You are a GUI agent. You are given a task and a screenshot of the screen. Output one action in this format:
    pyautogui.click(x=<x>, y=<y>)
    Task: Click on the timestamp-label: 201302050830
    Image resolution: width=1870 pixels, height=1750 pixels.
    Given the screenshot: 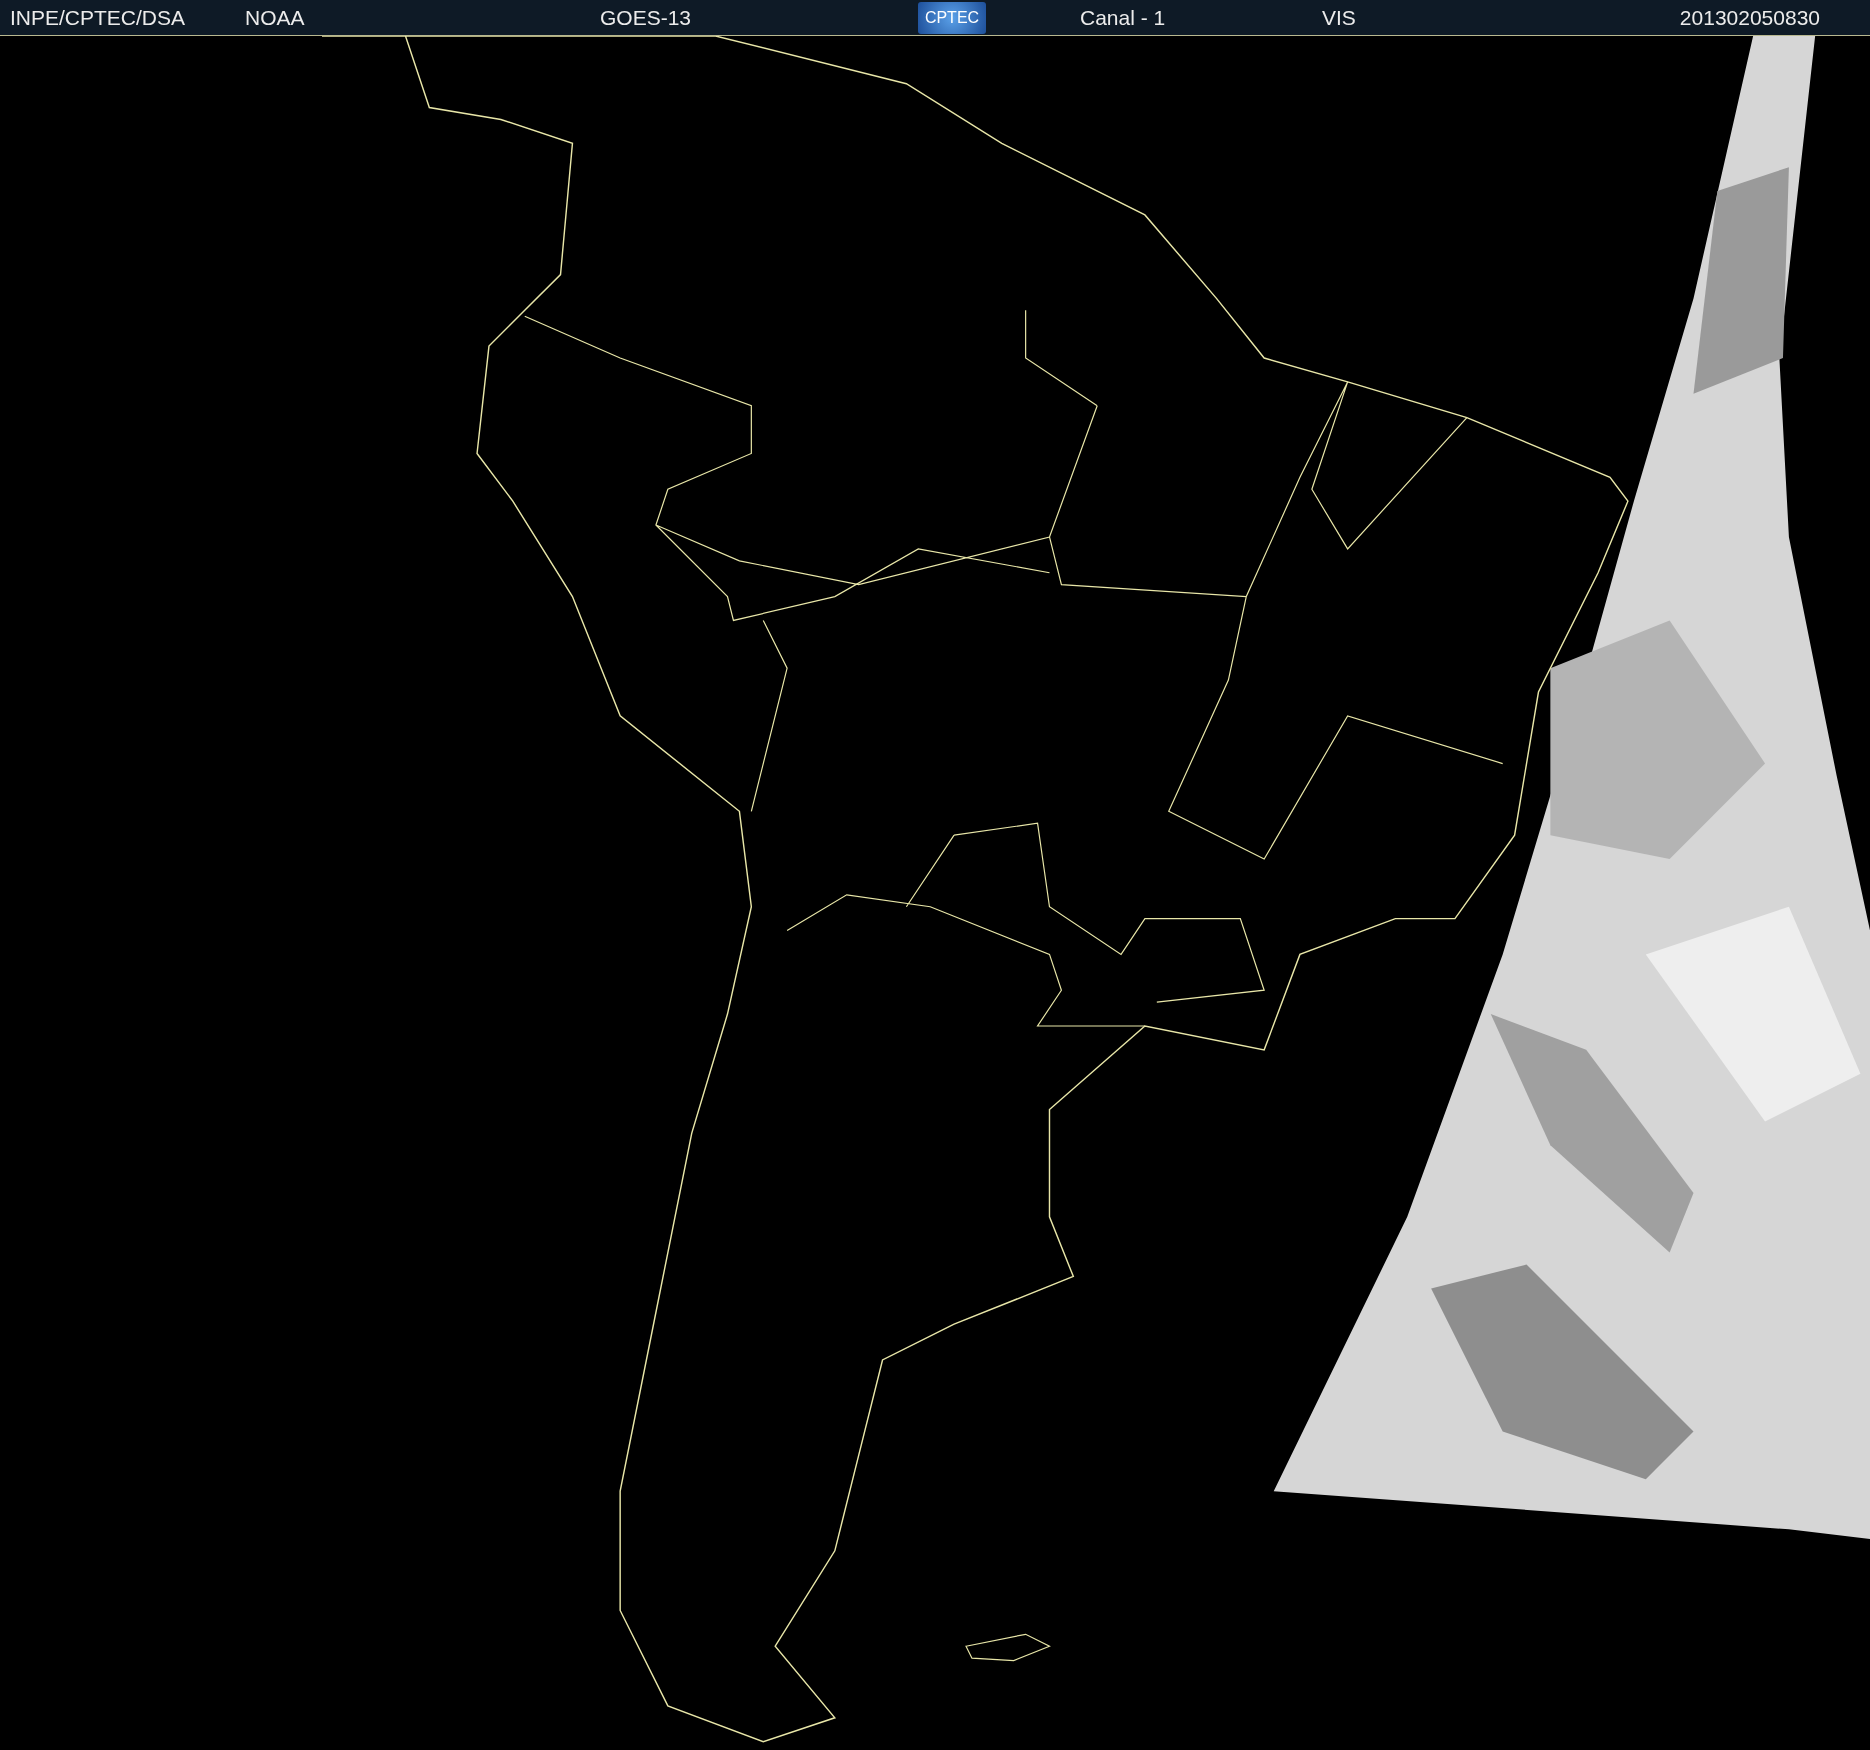 What is the action you would take?
    pyautogui.click(x=1749, y=17)
    